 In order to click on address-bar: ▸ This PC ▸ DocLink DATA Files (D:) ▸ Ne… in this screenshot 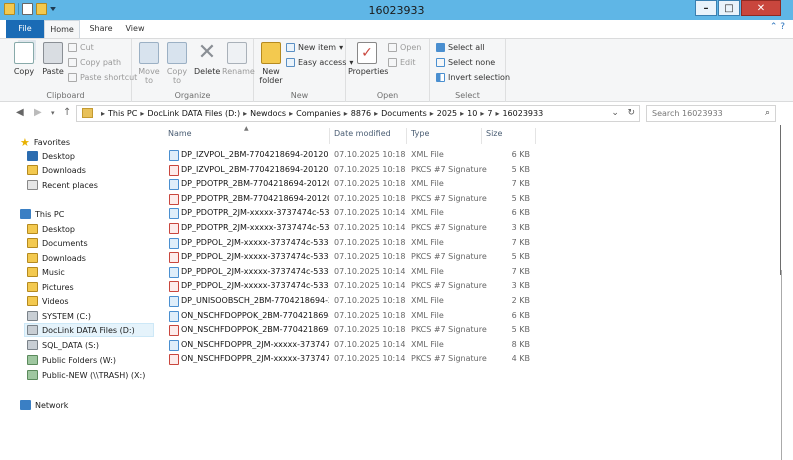, I will do `click(358, 113)`.